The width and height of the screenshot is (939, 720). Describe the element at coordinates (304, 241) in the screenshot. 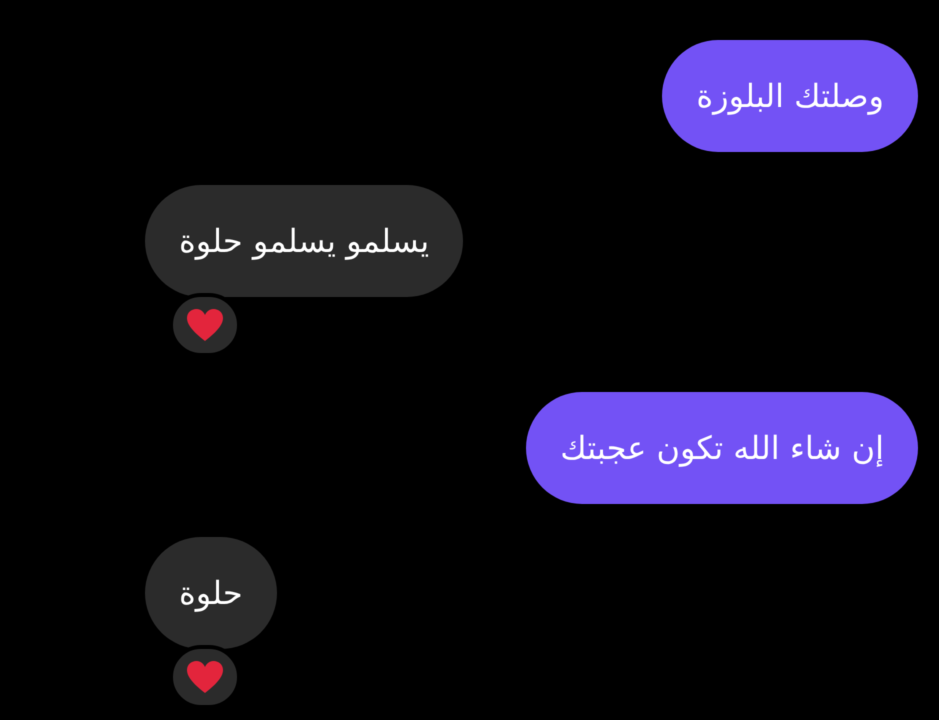

I see `message-text: يسلمو يسلمو حلوة` at that location.